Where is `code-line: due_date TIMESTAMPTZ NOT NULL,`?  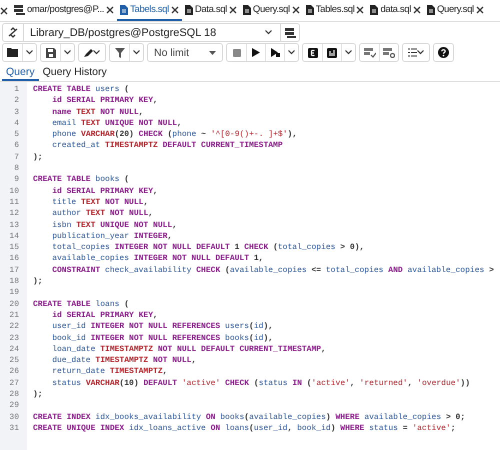
code-line: due_date TIMESTAMPTZ NOT NULL, is located at coordinates (123, 361).